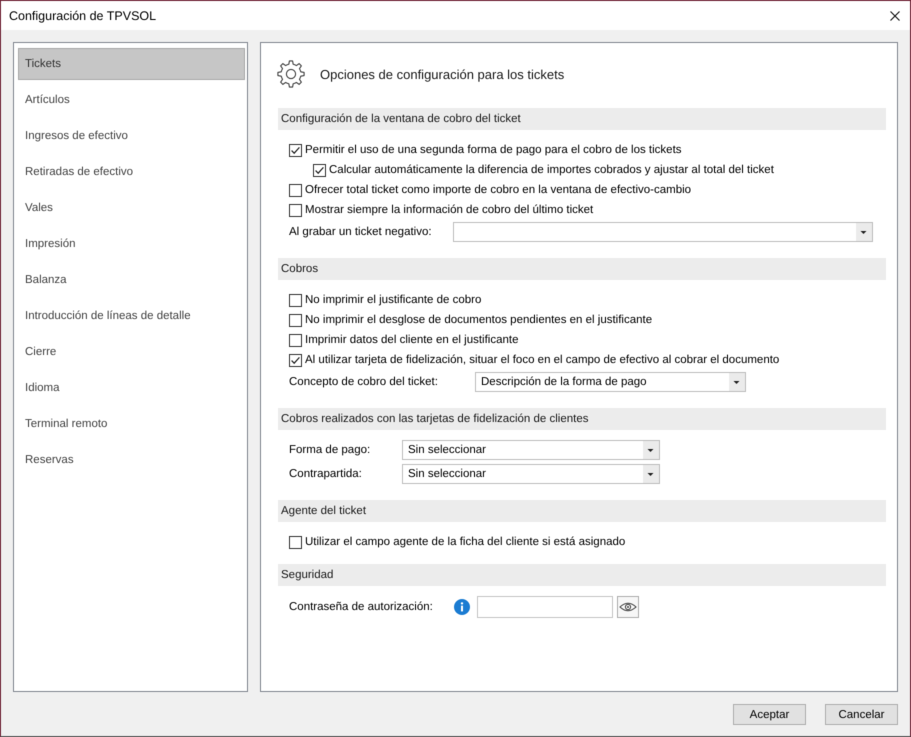 Image resolution: width=911 pixels, height=737 pixels. What do you see at coordinates (82, 15) in the screenshot?
I see `window-title: Configuración de TPVSOL` at bounding box center [82, 15].